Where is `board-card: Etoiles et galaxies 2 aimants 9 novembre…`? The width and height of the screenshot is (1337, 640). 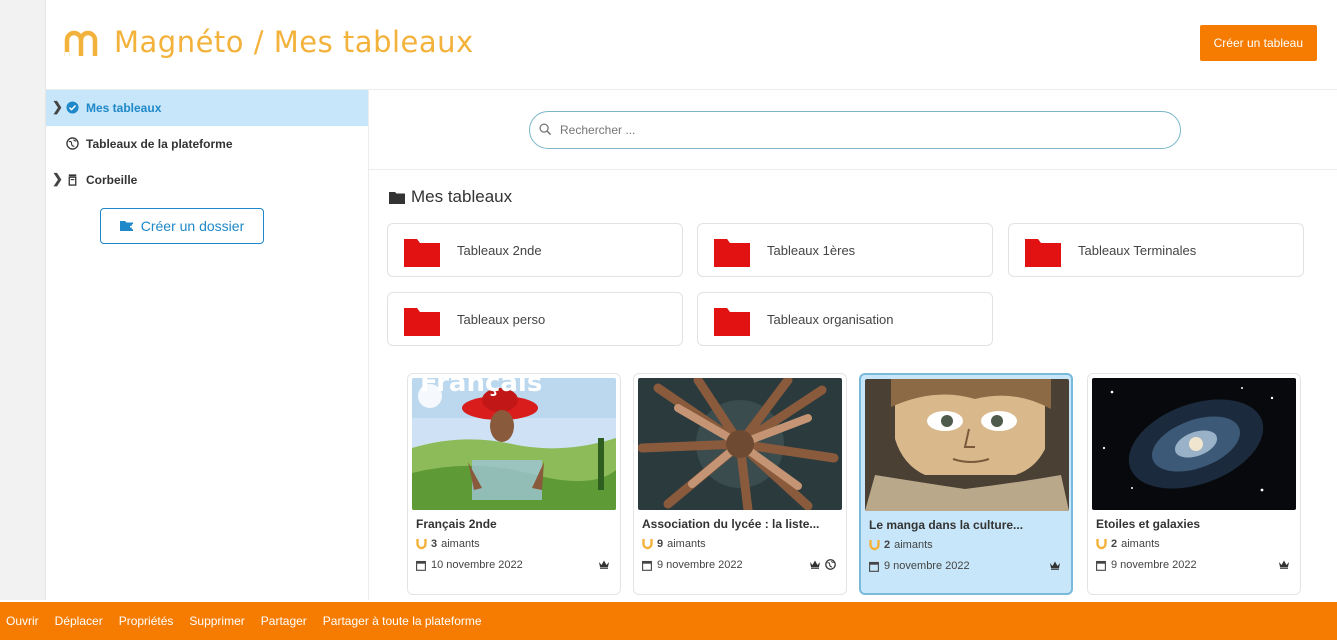 board-card: Etoiles et galaxies 2 aimants 9 novembre… is located at coordinates (1194, 484).